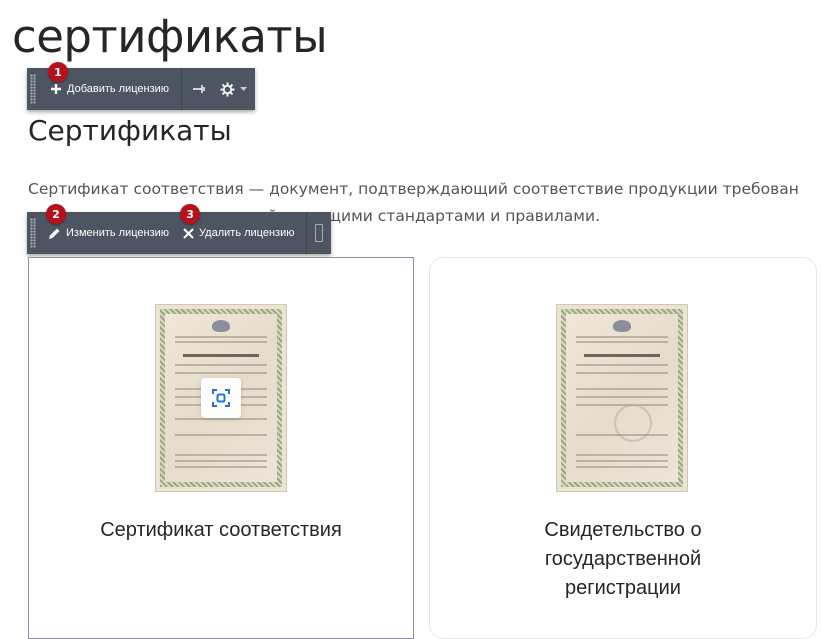  Describe the element at coordinates (221, 530) in the screenshot. I see `card-title: Сертификат соответствия` at that location.